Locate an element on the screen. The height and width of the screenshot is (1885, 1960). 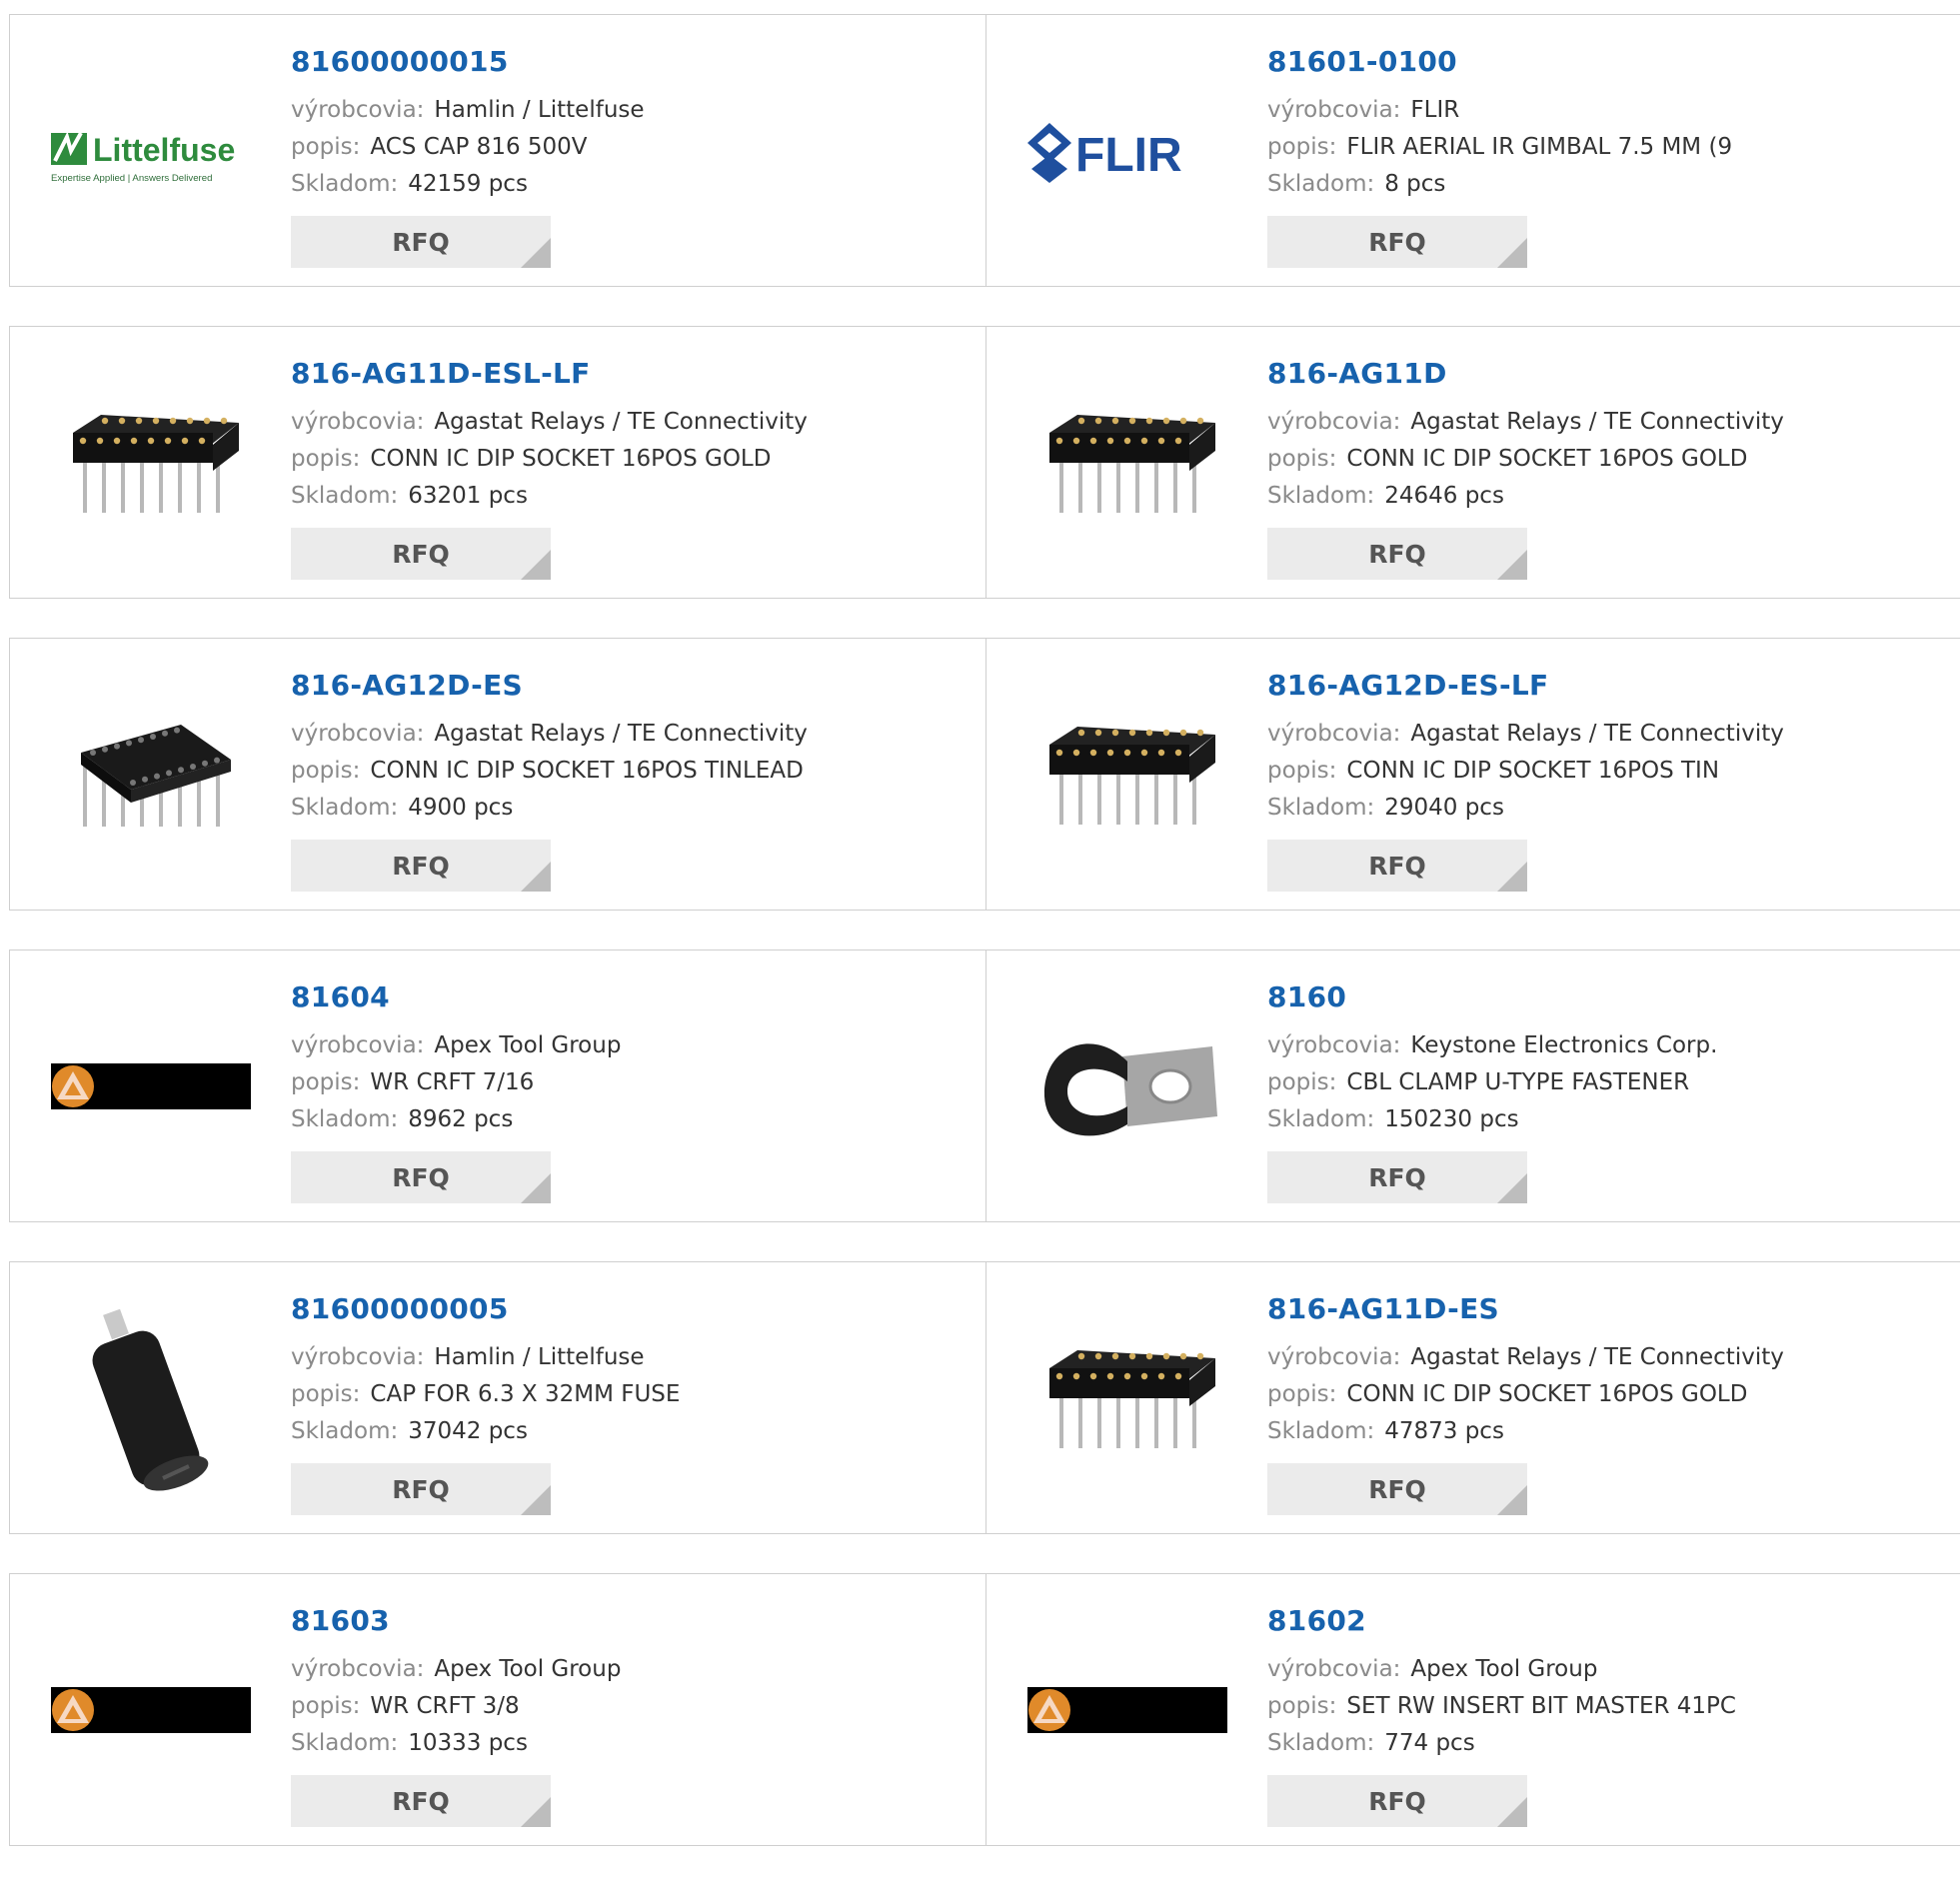
description-row: popis: CONN IC DIP SOCKET 16POS TIN is located at coordinates (1608, 771).